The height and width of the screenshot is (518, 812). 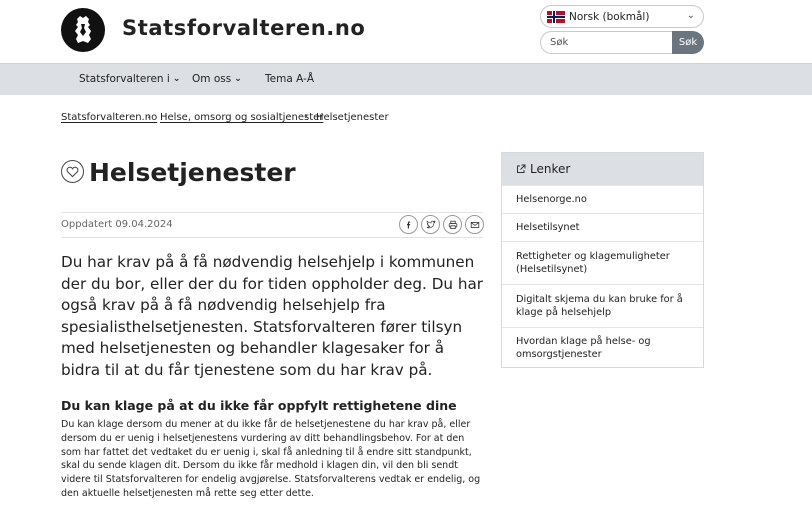 What do you see at coordinates (430, 224) in the screenshot?
I see `twitter-icon` at bounding box center [430, 224].